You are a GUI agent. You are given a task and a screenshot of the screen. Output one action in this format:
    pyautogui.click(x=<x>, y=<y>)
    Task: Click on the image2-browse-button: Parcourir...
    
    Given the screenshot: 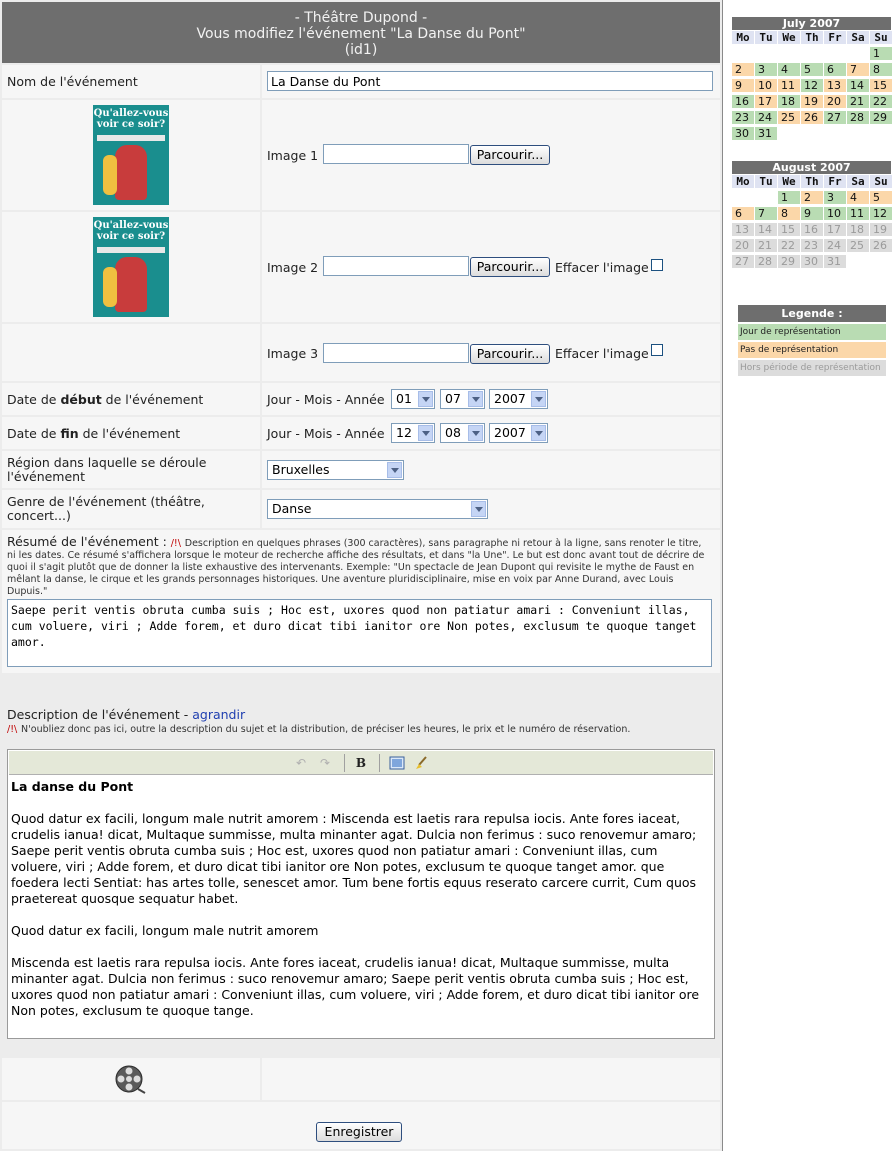 What is the action you would take?
    pyautogui.click(x=510, y=267)
    